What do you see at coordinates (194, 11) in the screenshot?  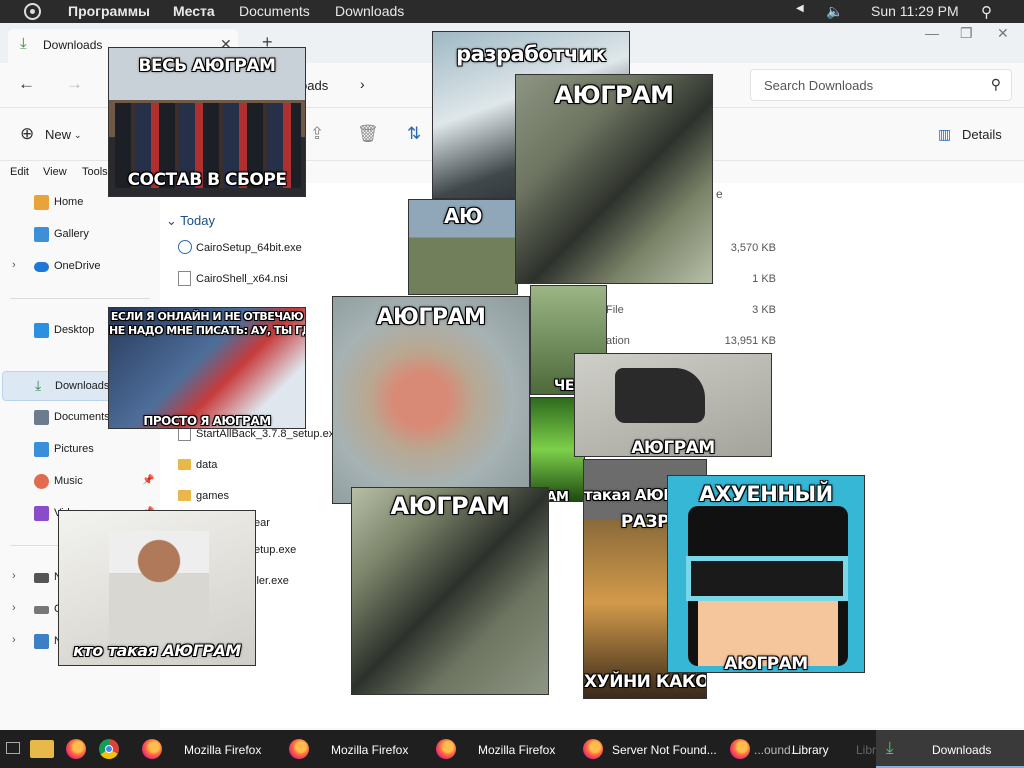 I see `menu-places: Места` at bounding box center [194, 11].